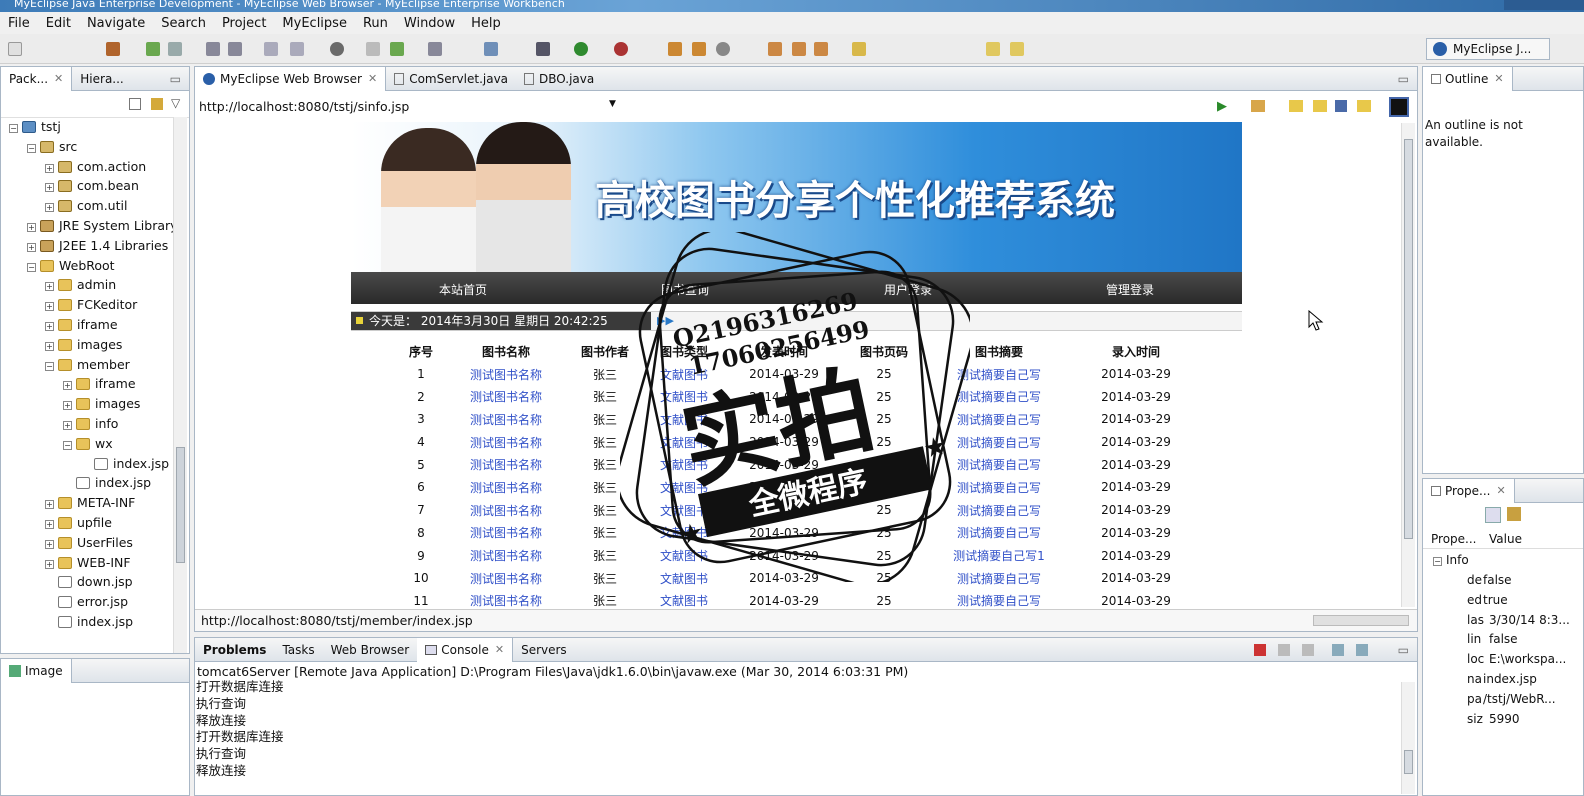 This screenshot has height=796, width=1584. I want to click on tree-item: − tstj, so click(35, 127).